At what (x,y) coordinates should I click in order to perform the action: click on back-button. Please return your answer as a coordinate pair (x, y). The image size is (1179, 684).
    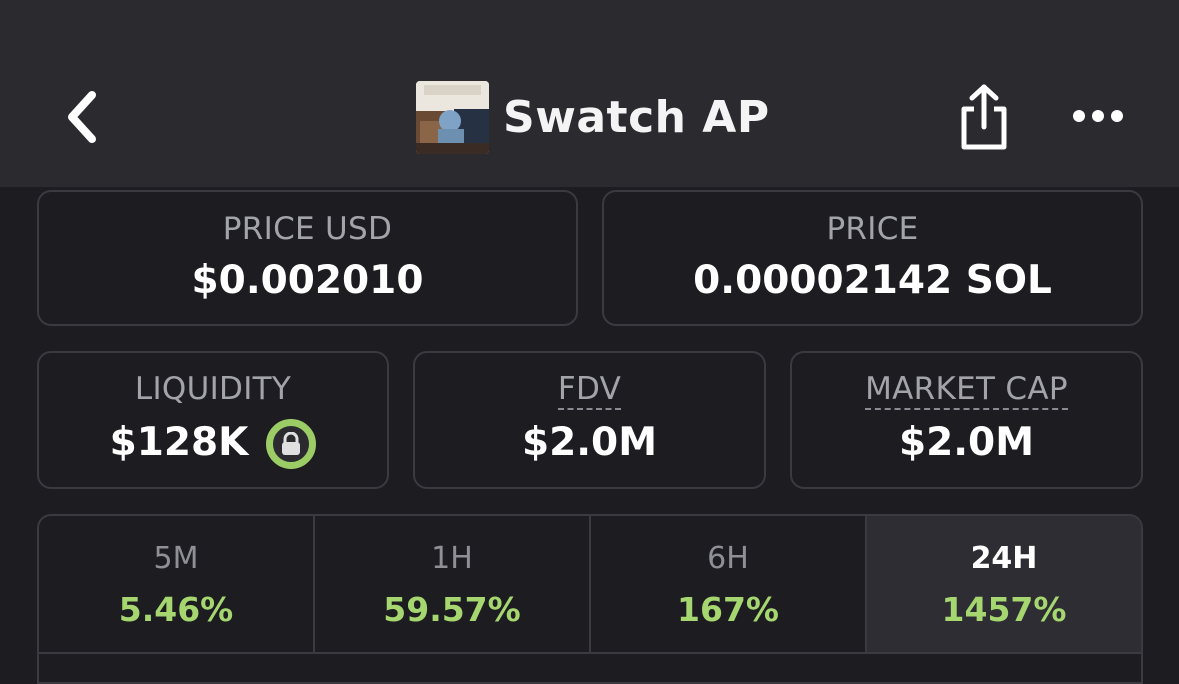
    Looking at the image, I should click on (82, 117).